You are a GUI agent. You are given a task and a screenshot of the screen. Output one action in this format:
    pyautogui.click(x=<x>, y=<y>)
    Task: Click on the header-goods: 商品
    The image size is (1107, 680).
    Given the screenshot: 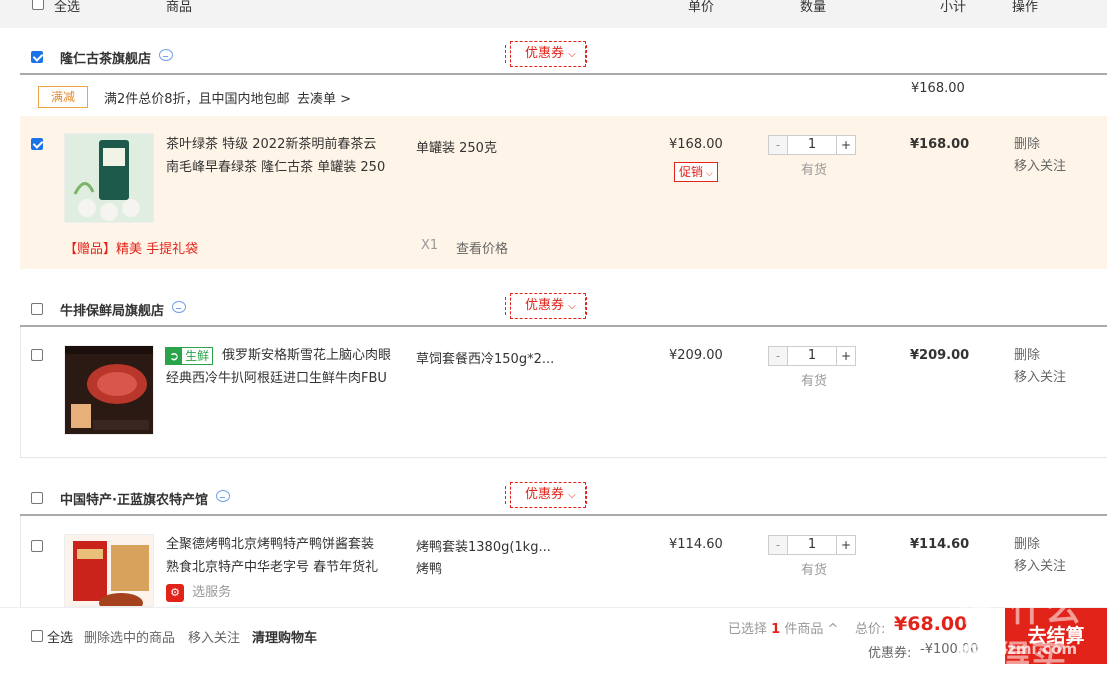 What is the action you would take?
    pyautogui.click(x=179, y=7)
    